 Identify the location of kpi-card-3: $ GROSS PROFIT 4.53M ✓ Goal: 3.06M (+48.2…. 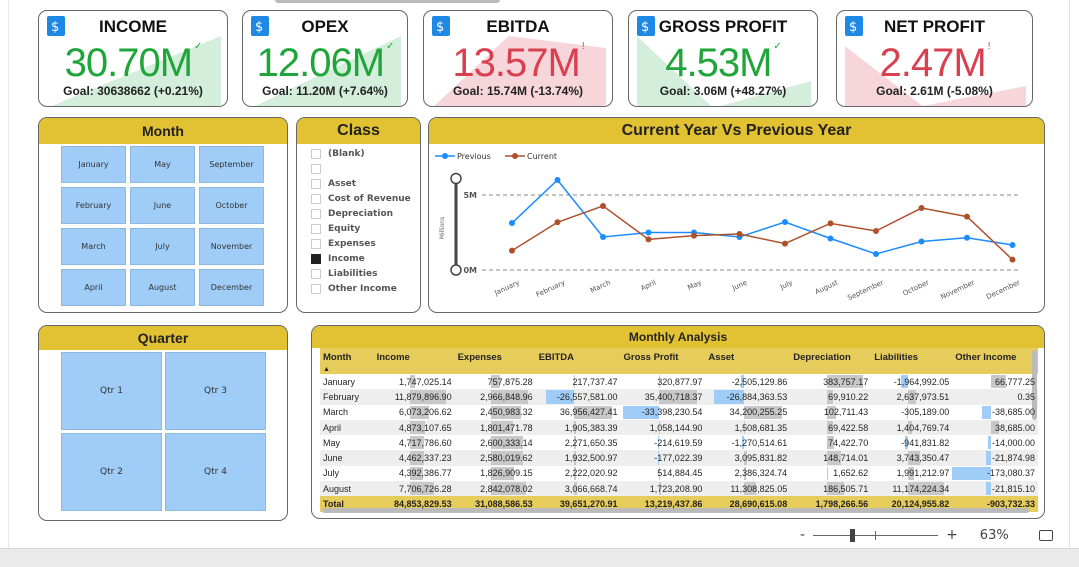
(723, 58).